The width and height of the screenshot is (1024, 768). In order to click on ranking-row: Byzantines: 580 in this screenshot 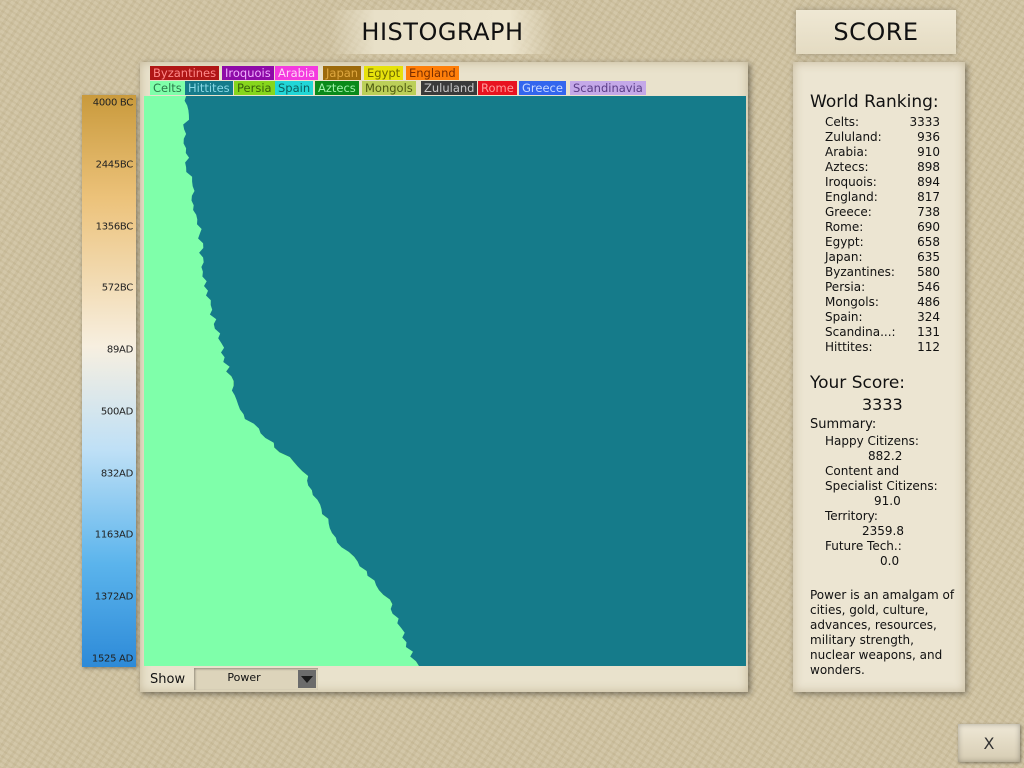, I will do `click(882, 272)`.